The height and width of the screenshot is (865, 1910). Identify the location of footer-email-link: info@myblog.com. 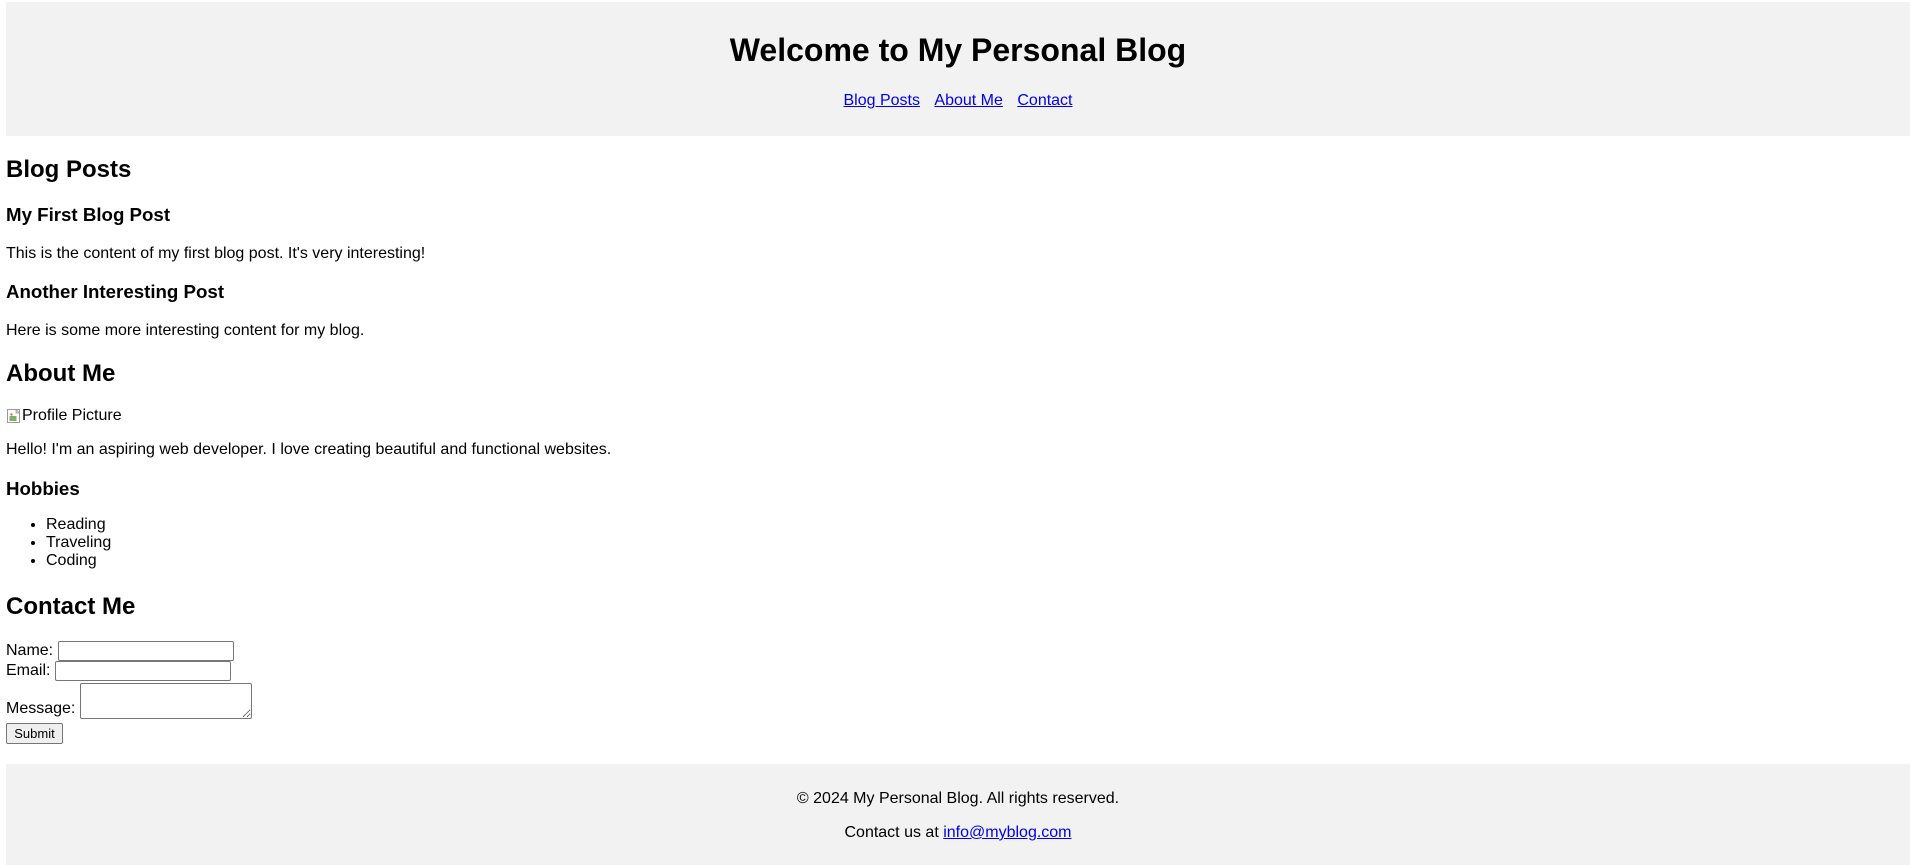
(1007, 832).